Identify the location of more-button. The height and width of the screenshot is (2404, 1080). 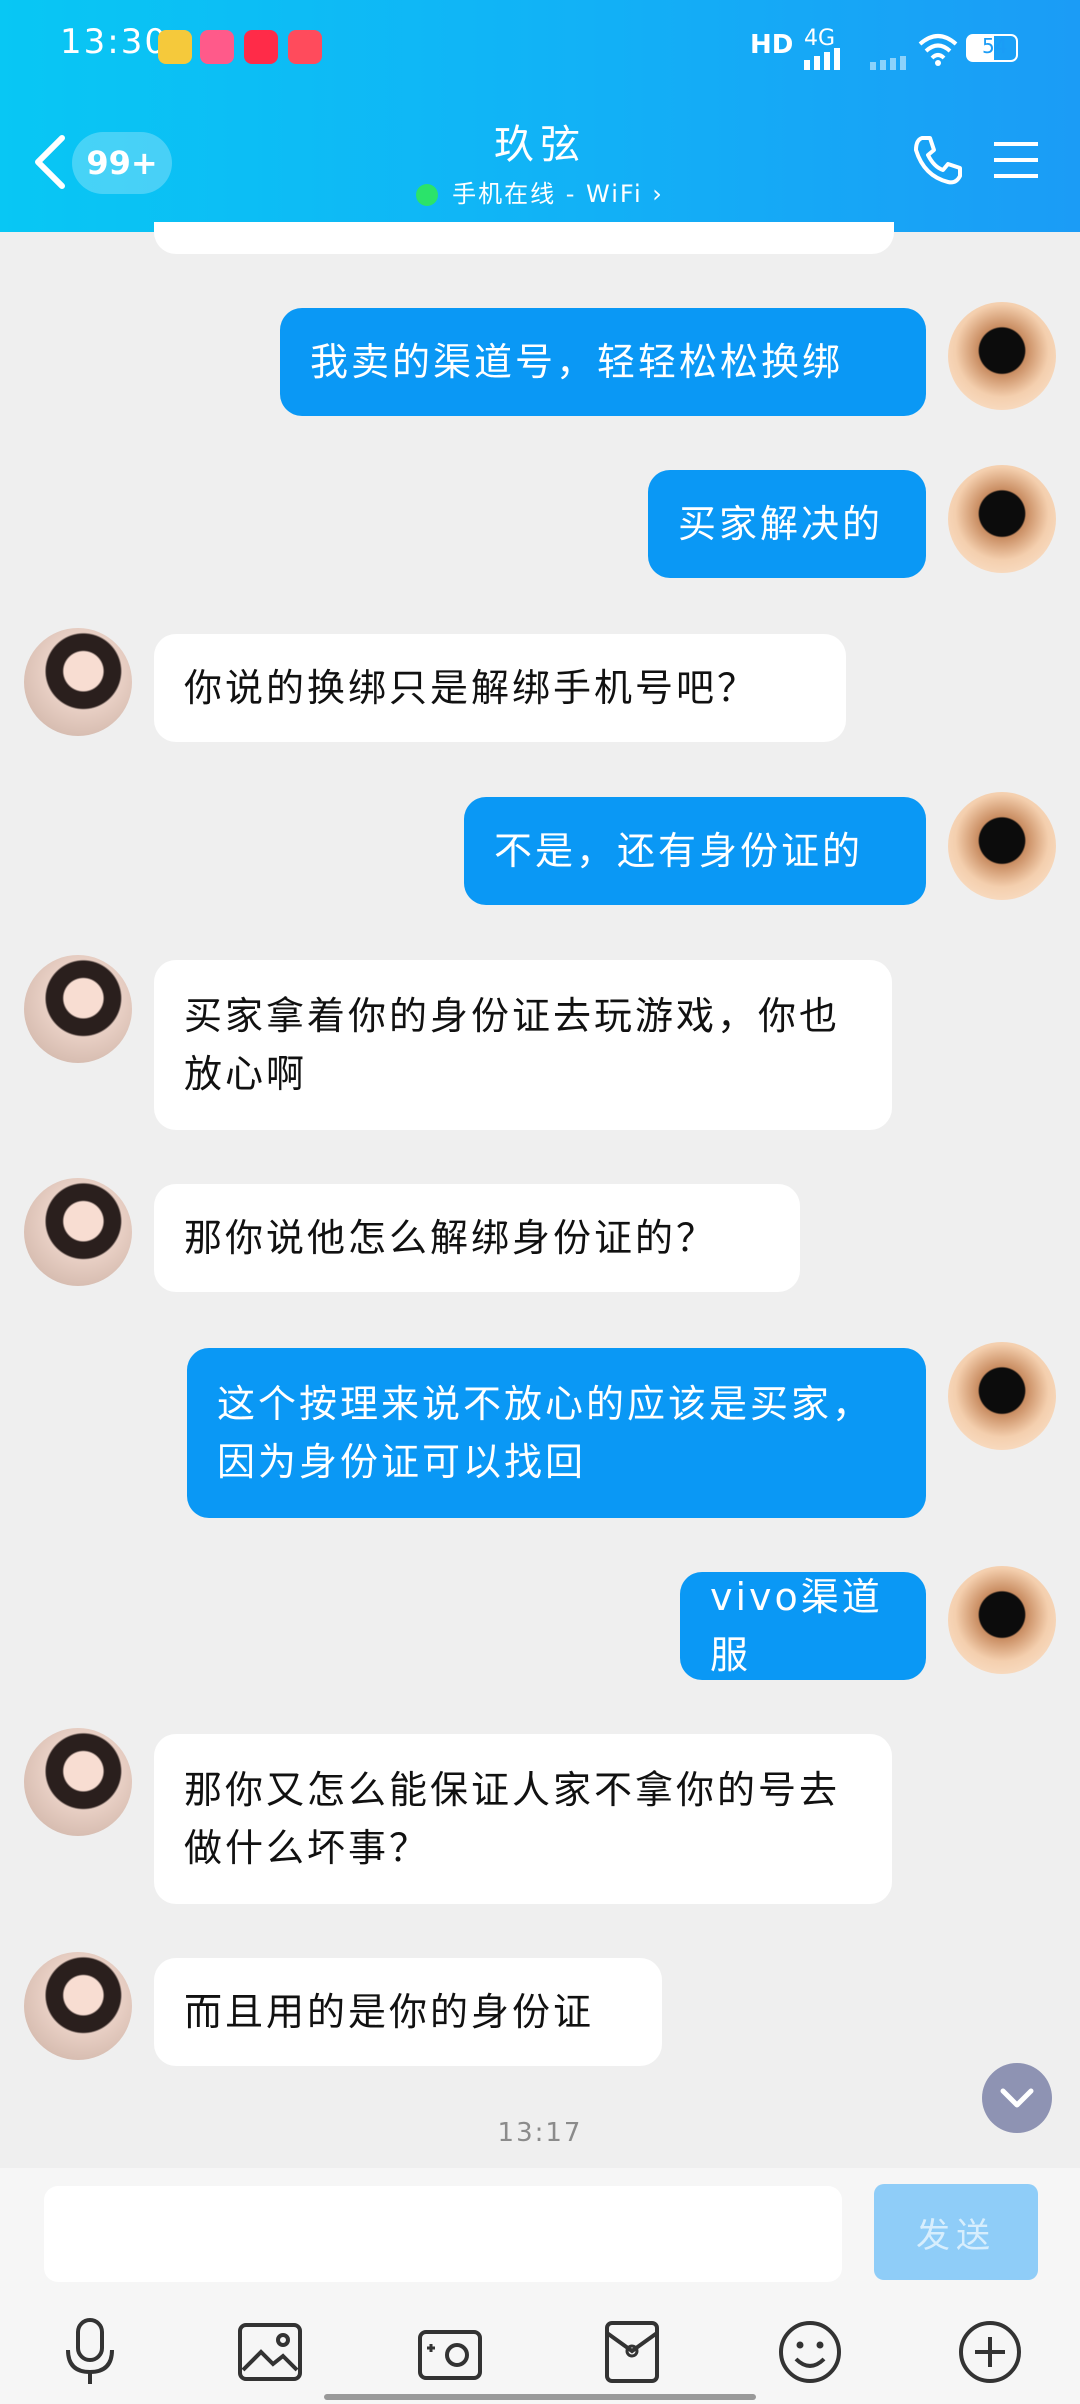
(990, 2352).